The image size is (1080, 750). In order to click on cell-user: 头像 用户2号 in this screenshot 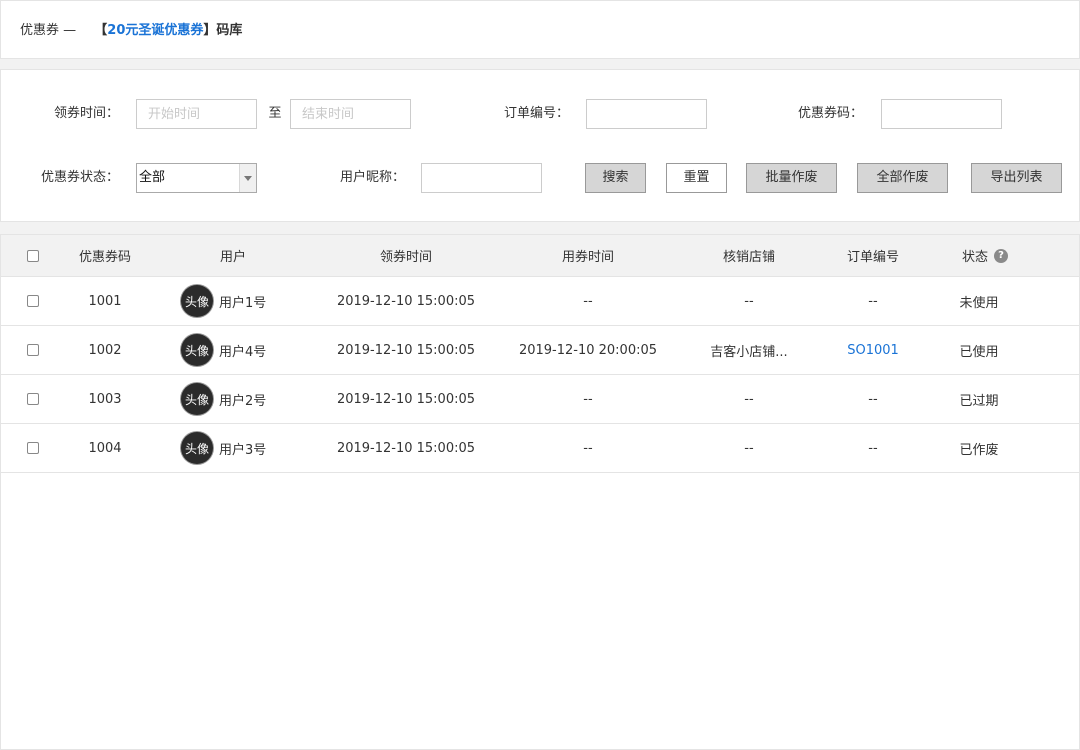, I will do `click(241, 399)`.